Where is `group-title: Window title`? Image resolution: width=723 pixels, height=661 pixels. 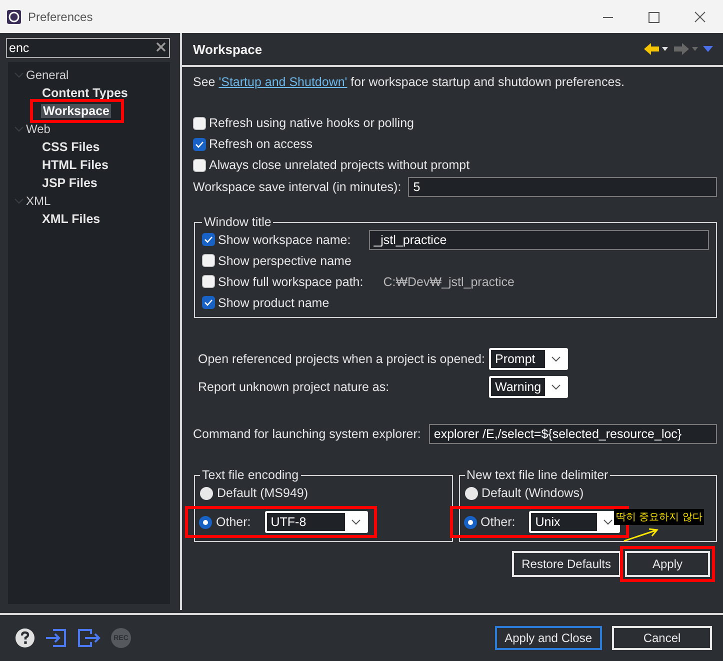 group-title: Window title is located at coordinates (237, 222).